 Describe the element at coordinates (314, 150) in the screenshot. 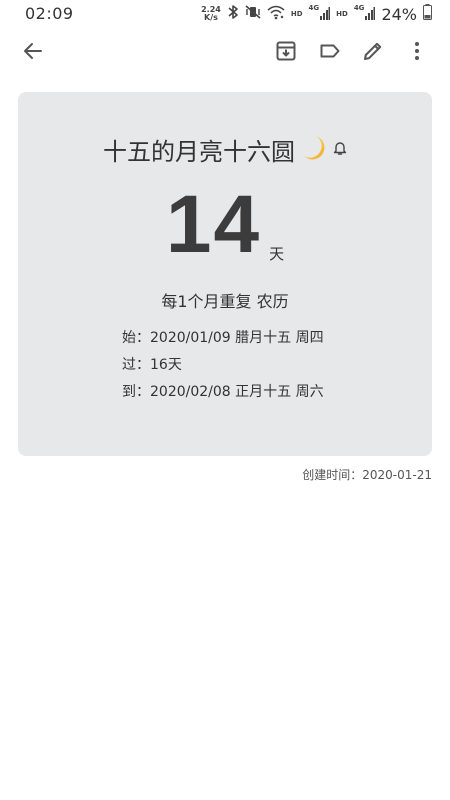

I see `moon-icon` at that location.